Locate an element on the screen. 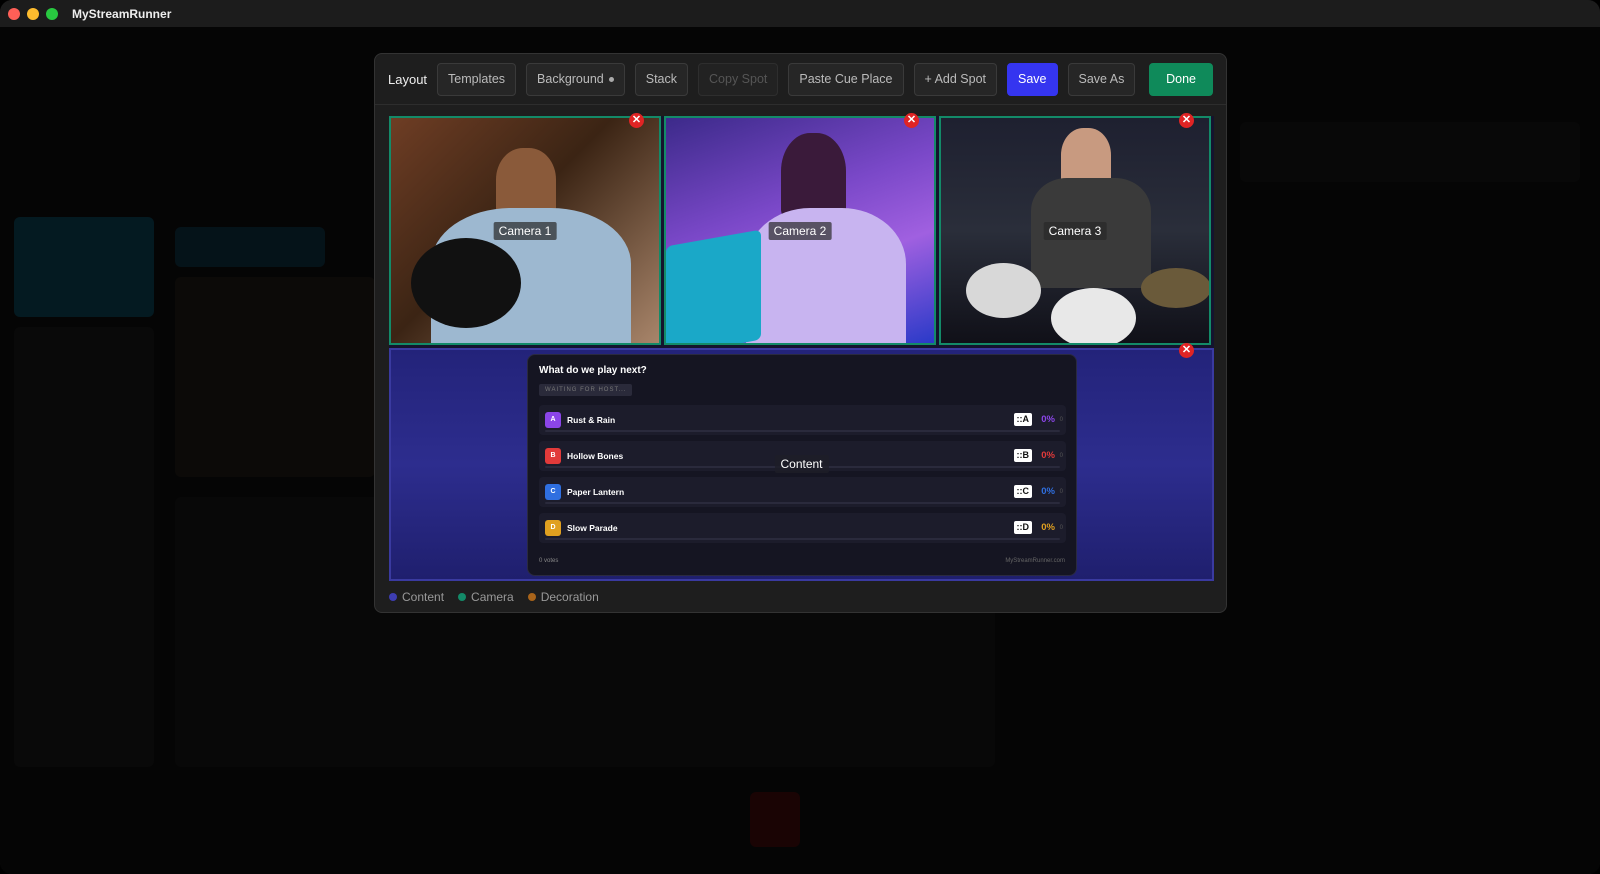  spot-type-legend: Content Camera Decoration is located at coordinates (494, 597).